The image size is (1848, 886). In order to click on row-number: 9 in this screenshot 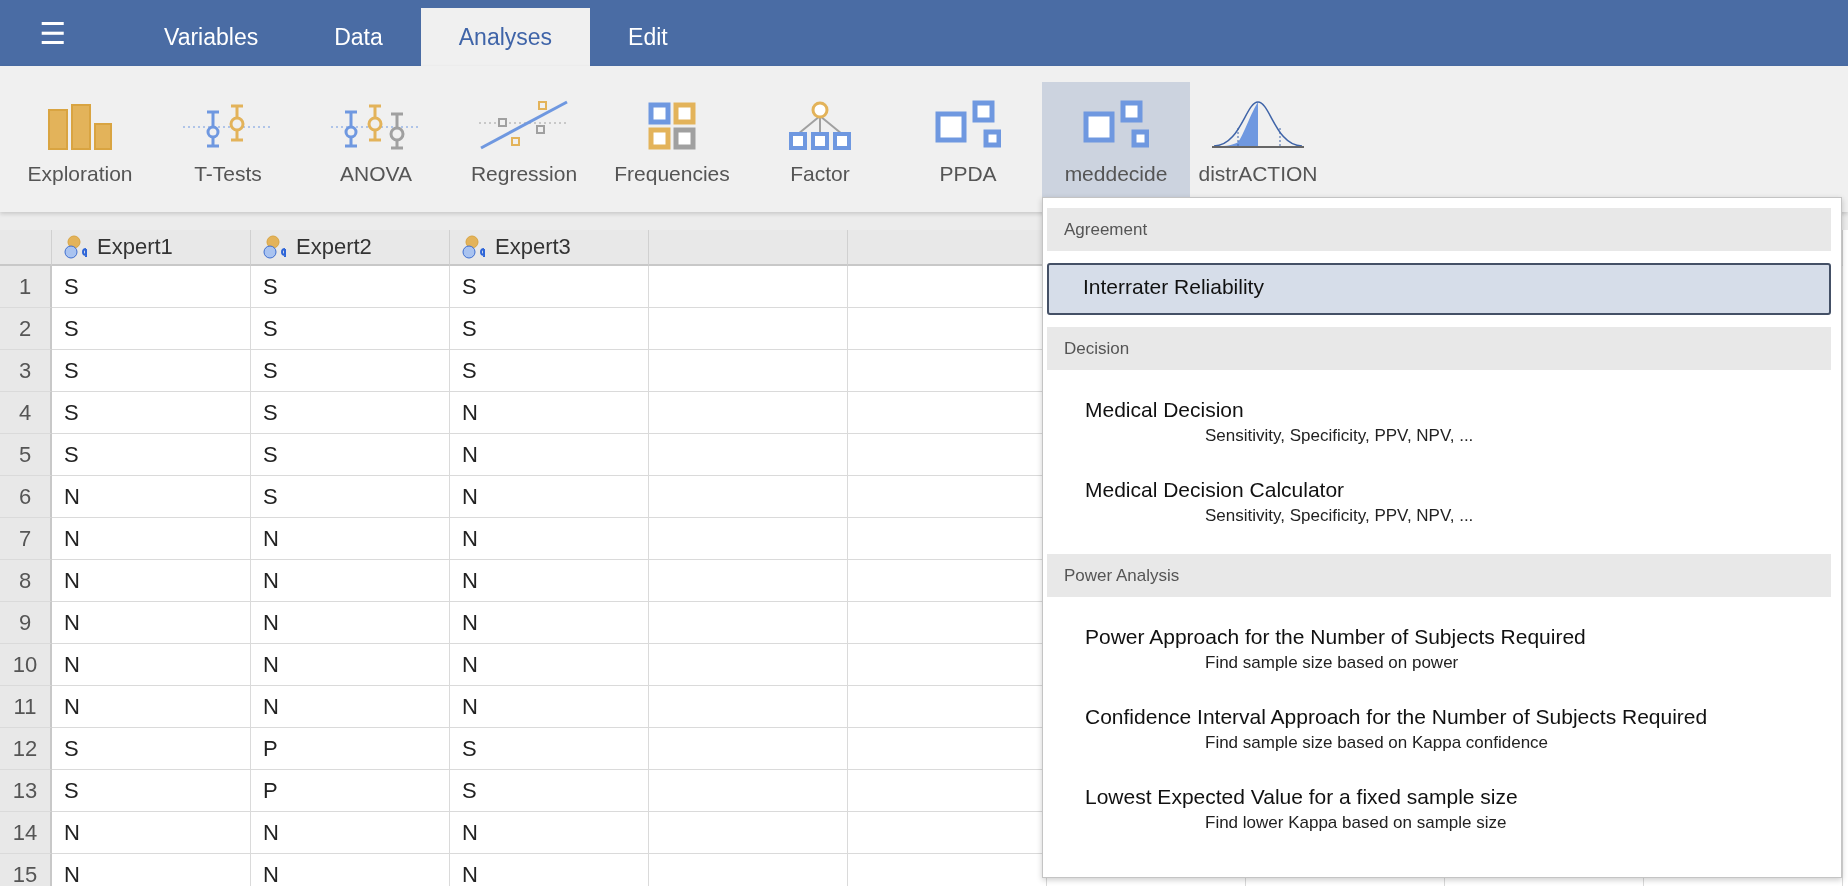, I will do `click(26, 623)`.